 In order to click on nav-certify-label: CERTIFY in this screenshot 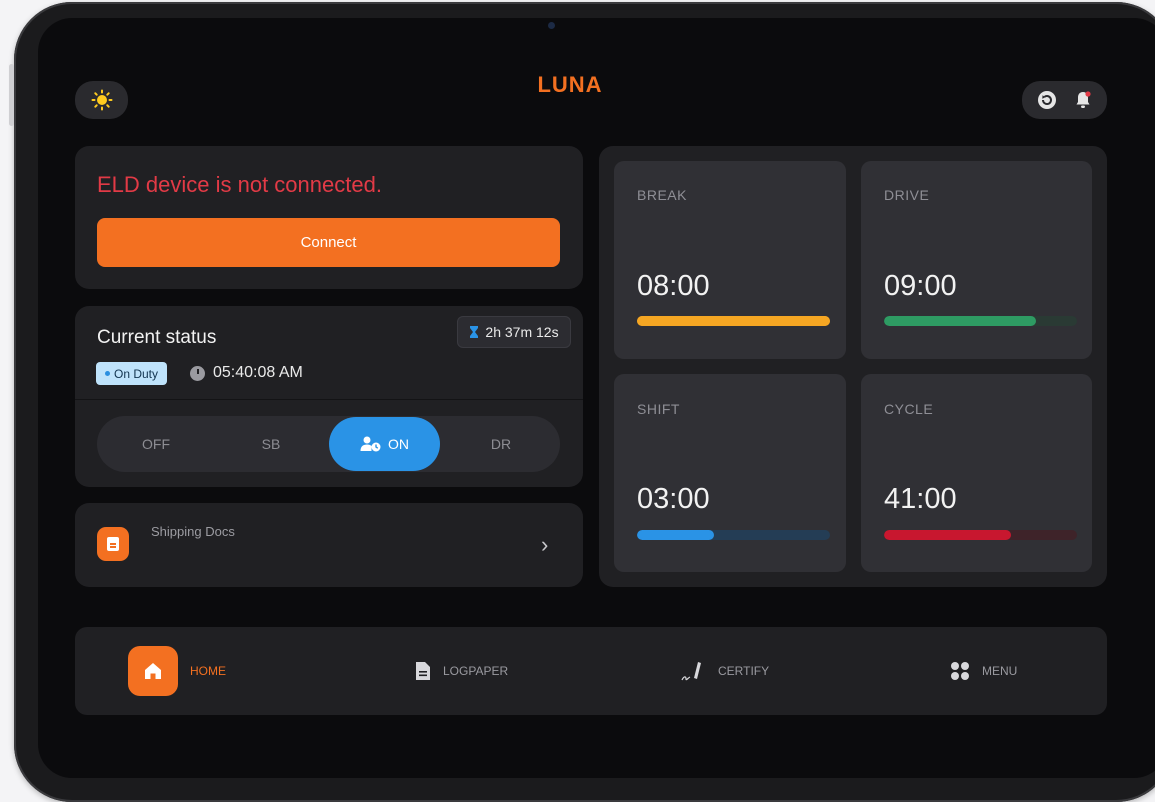, I will do `click(744, 671)`.